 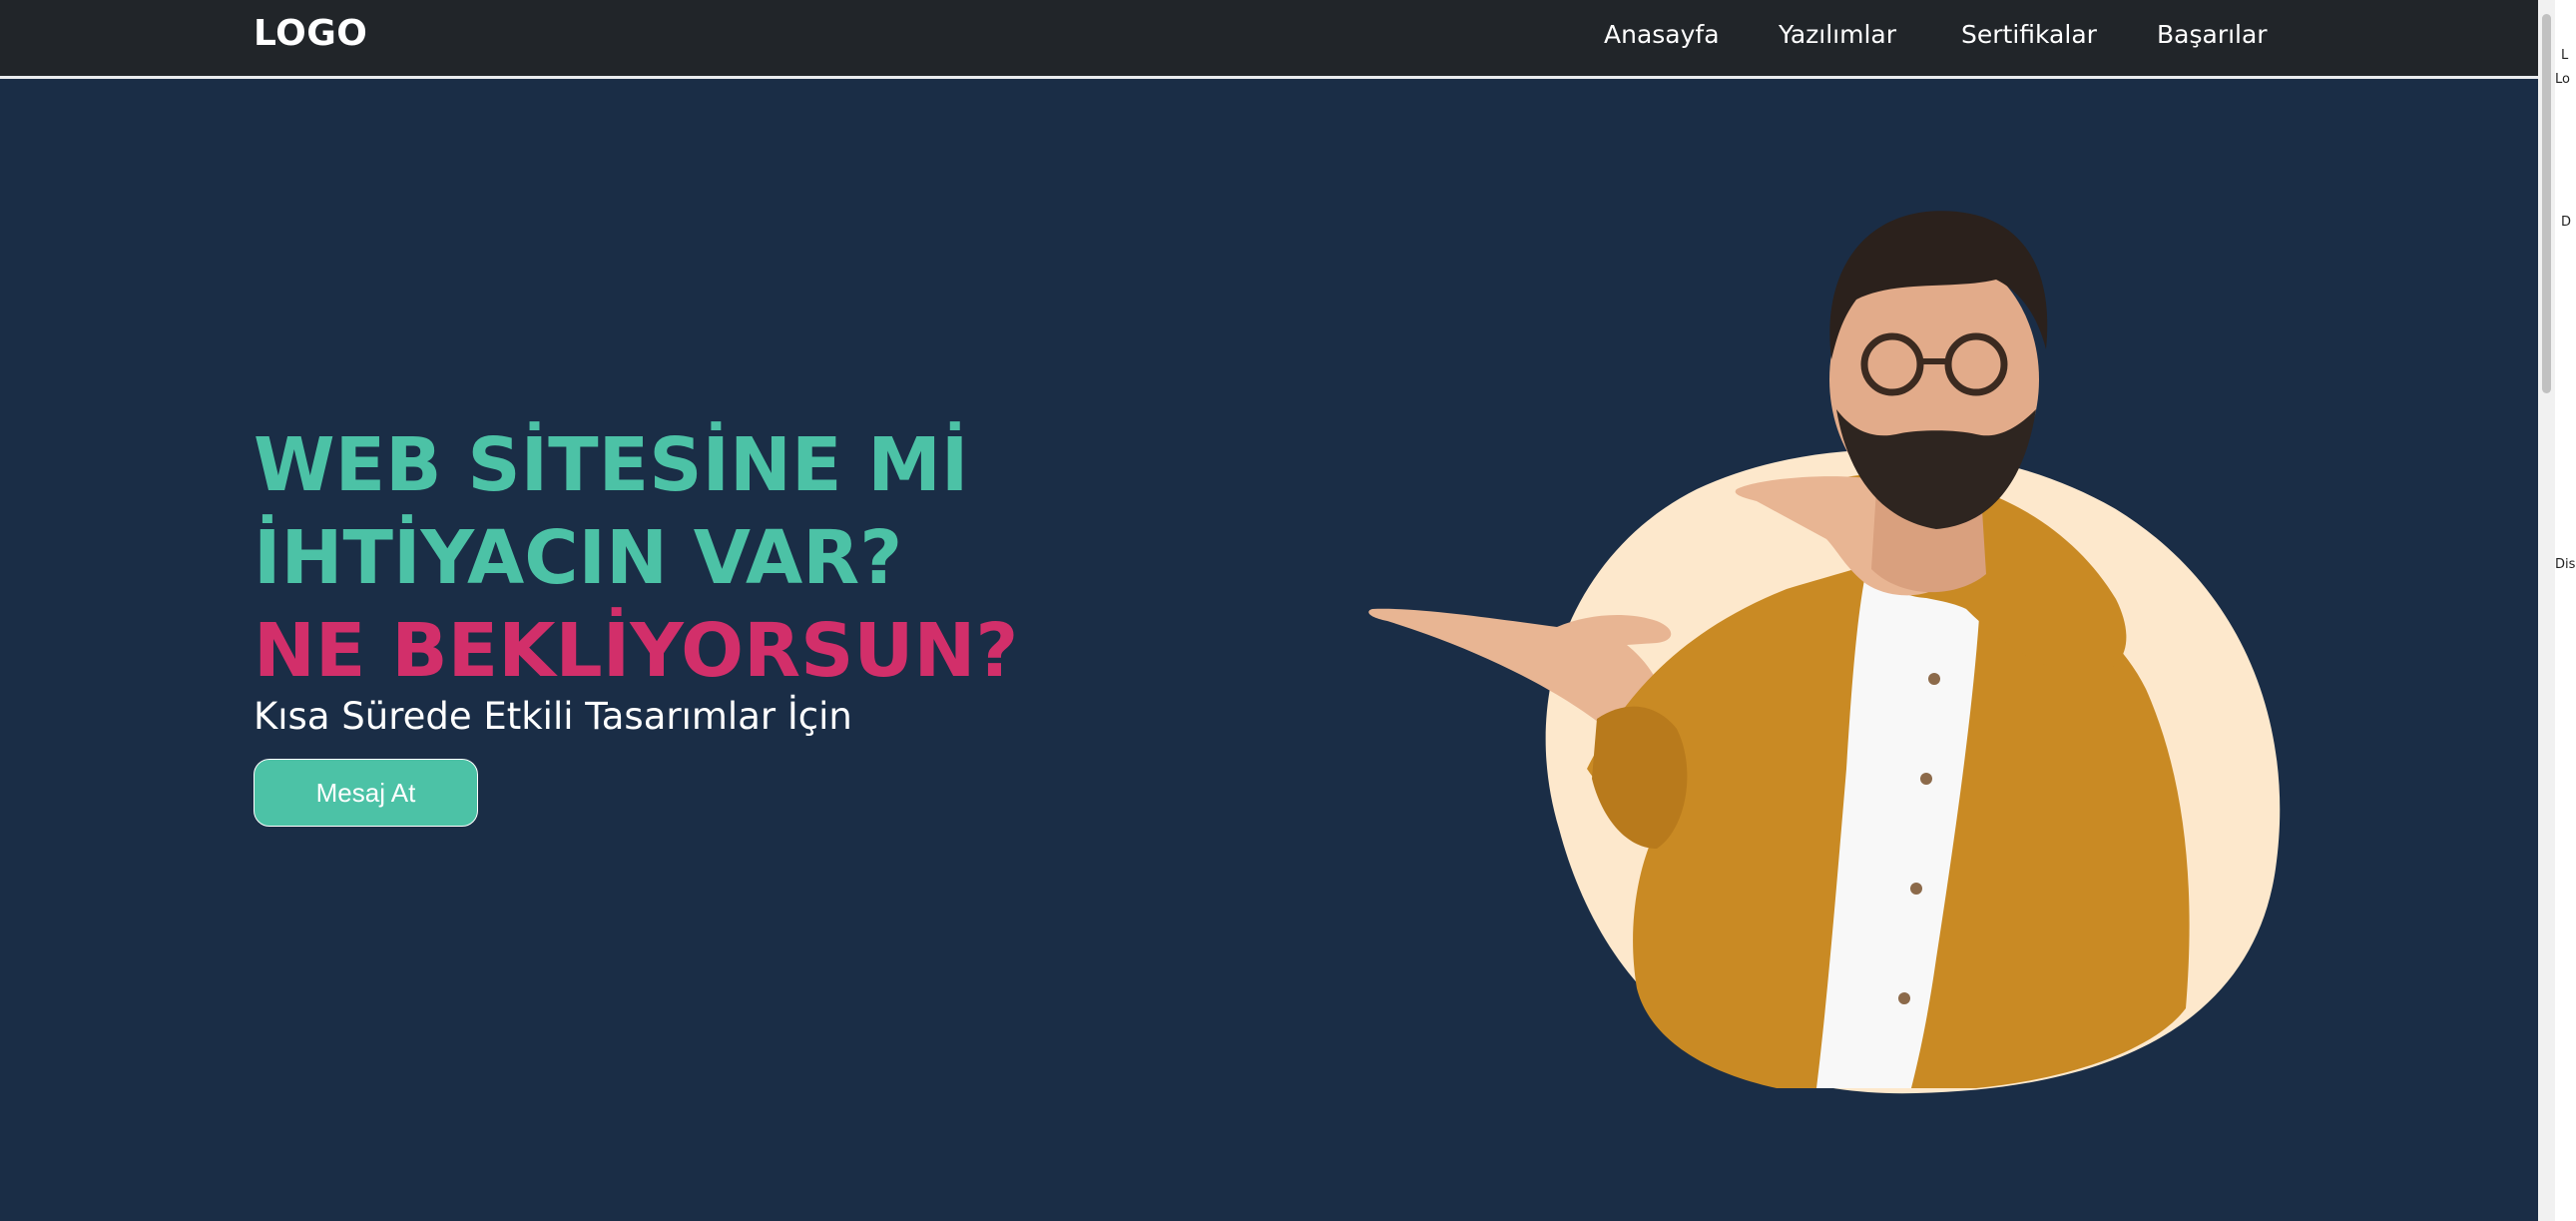 What do you see at coordinates (2213, 34) in the screenshot?
I see `nav-link-basarilar: Başarılar` at bounding box center [2213, 34].